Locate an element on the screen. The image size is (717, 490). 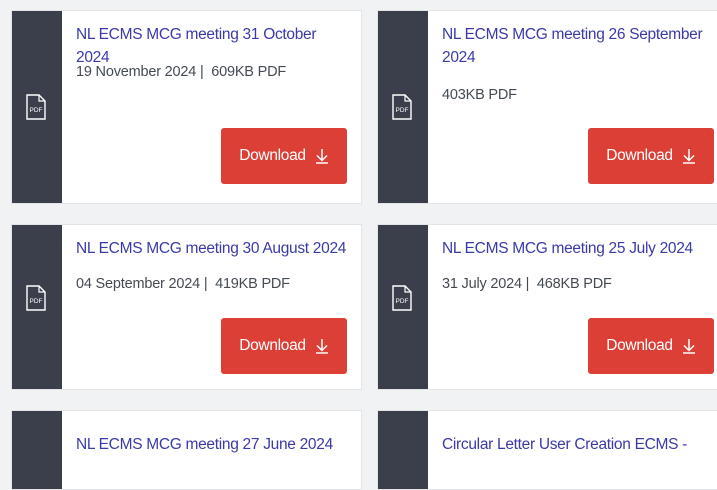
file-size: 403KB PDF is located at coordinates (479, 95).